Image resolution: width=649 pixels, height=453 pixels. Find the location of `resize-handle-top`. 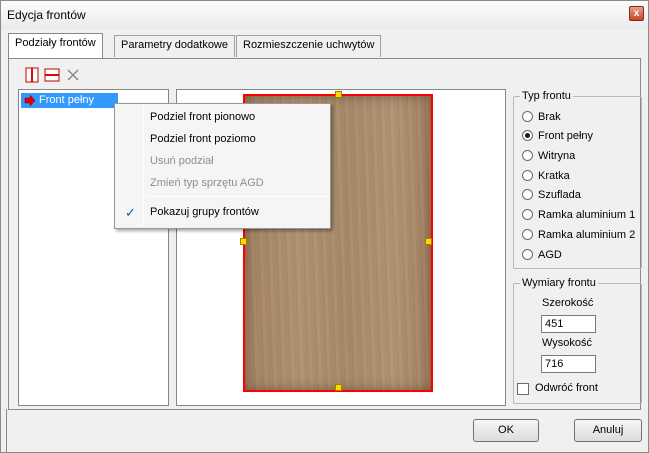

resize-handle-top is located at coordinates (338, 94).